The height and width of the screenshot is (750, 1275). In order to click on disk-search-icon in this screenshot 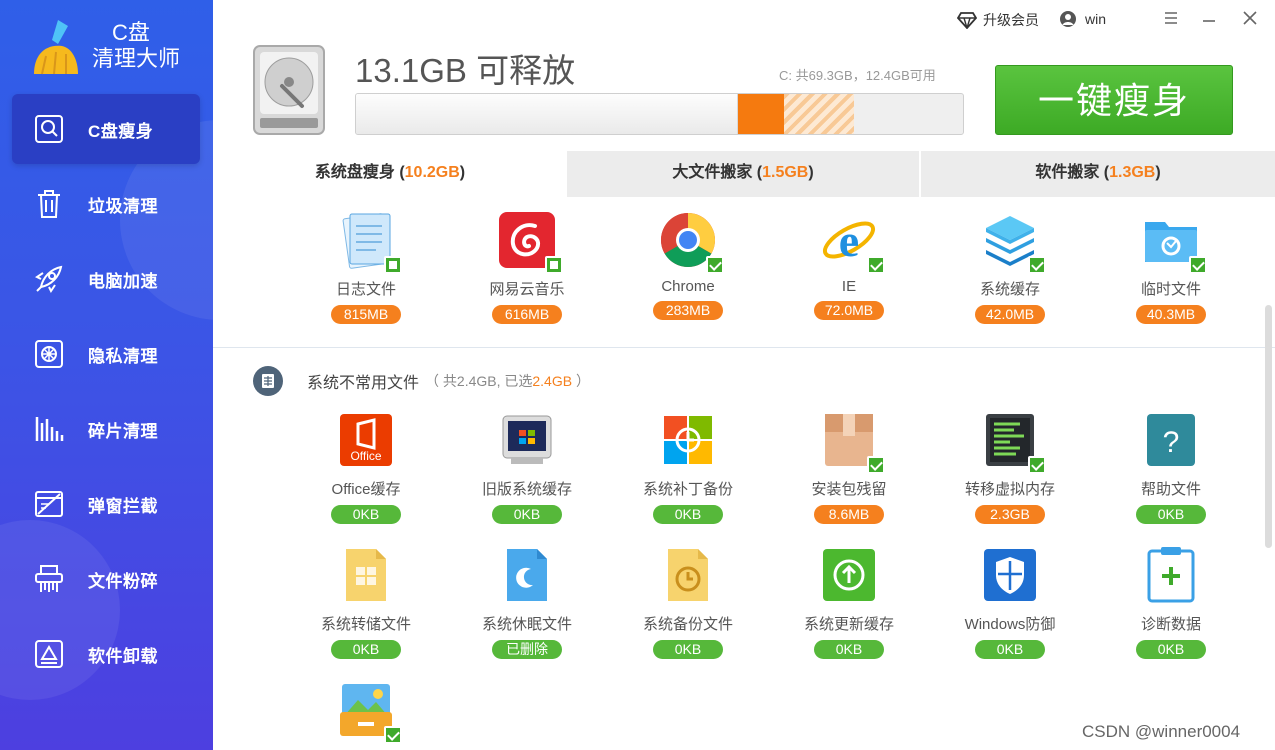, I will do `click(49, 129)`.